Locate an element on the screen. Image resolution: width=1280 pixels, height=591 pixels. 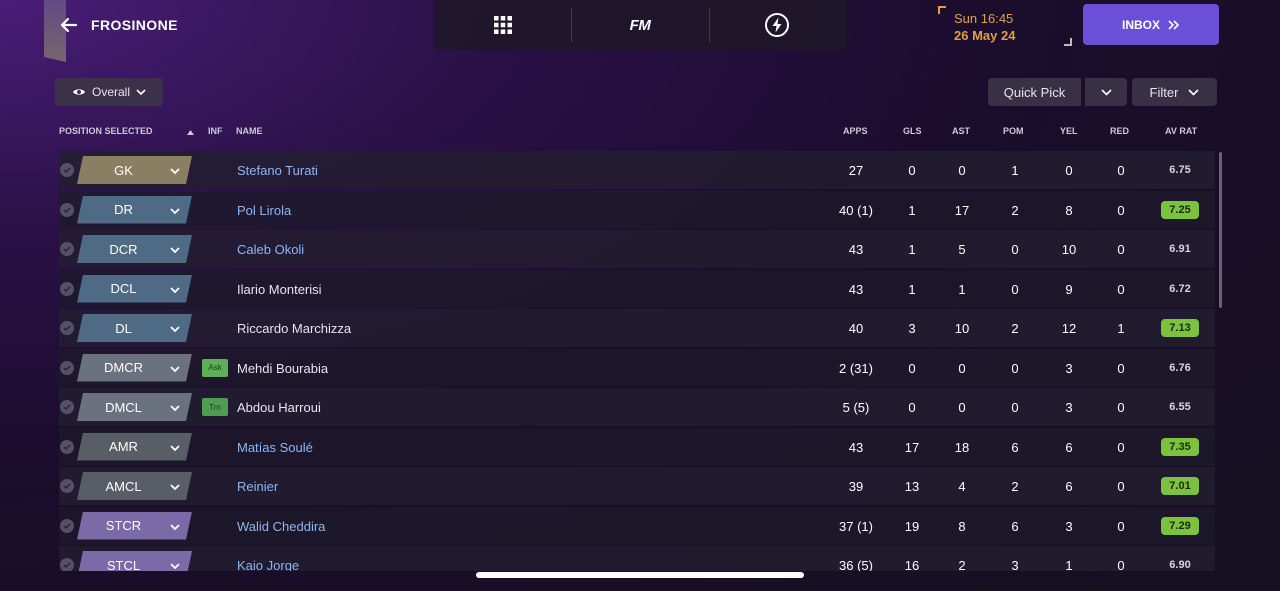
quick-pick-button: Quick Pick is located at coordinates (1034, 92).